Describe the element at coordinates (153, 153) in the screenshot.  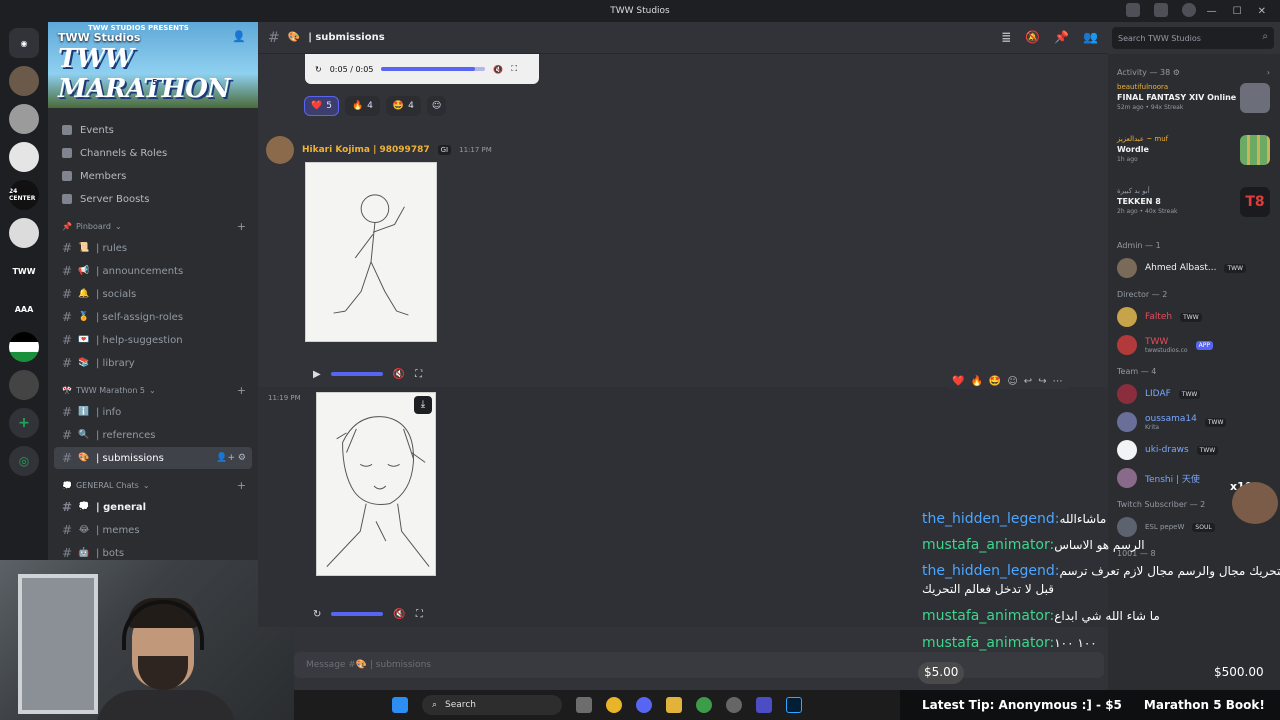
I see `nav-channels-roles: Channels & Roles` at that location.